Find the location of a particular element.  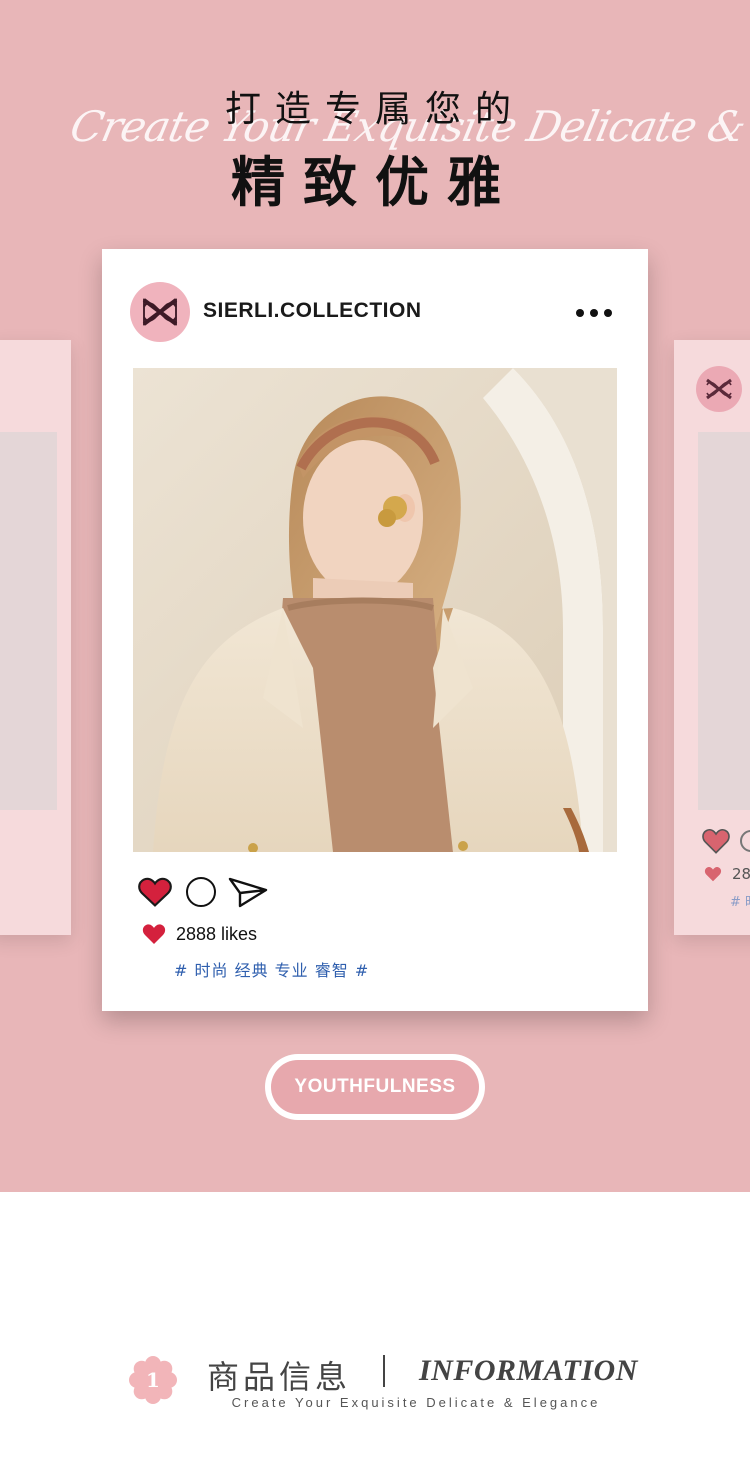

headline-line-2: 精致优雅 is located at coordinates (375, 182).